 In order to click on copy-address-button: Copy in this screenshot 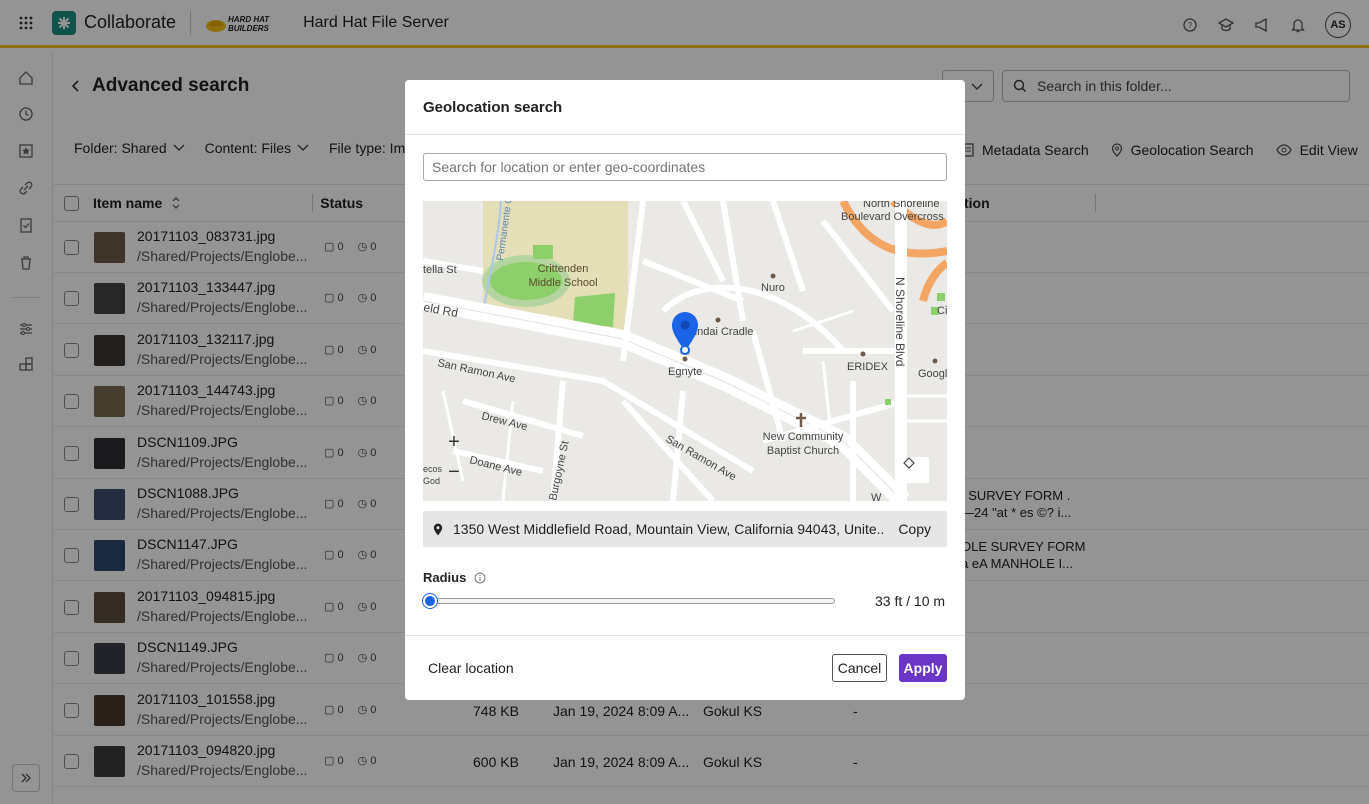, I will do `click(914, 529)`.